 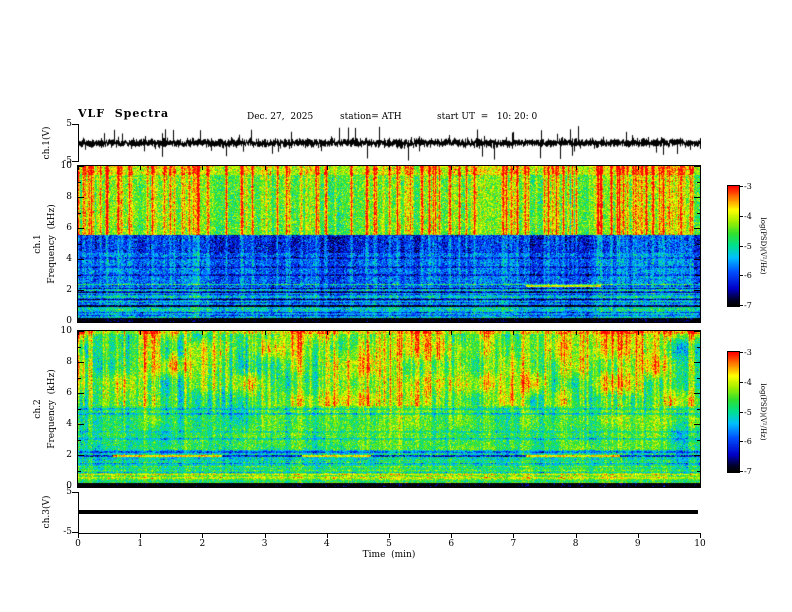 I want to click on ch1-spec-ytick-label: 2, so click(x=69, y=290).